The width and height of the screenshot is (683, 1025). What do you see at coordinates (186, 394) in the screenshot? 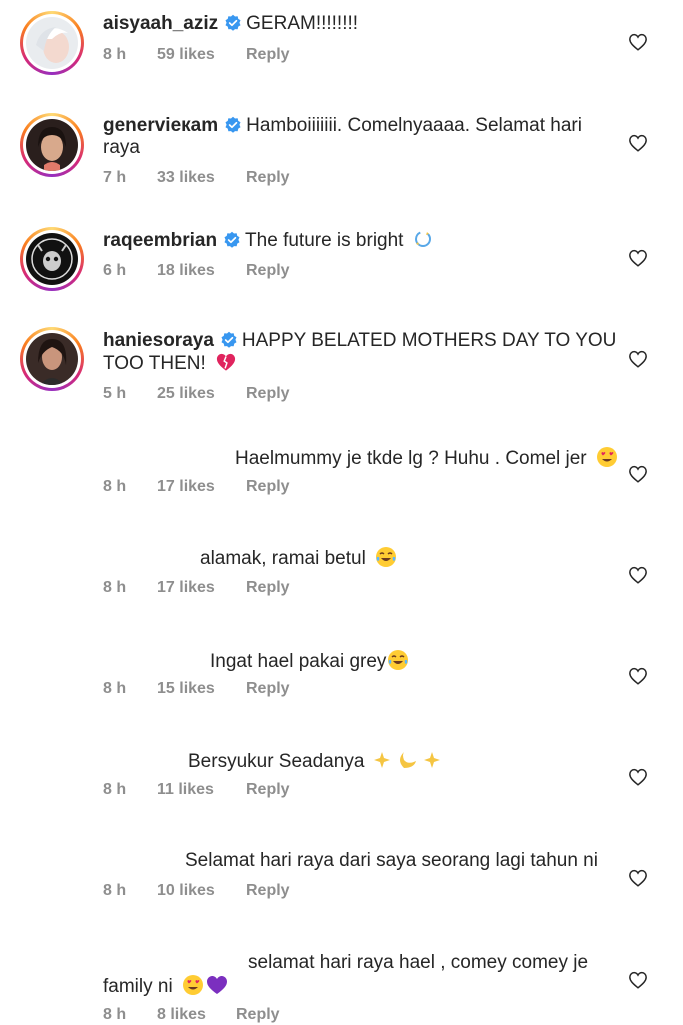
I see `comment-likes: 25 likes` at bounding box center [186, 394].